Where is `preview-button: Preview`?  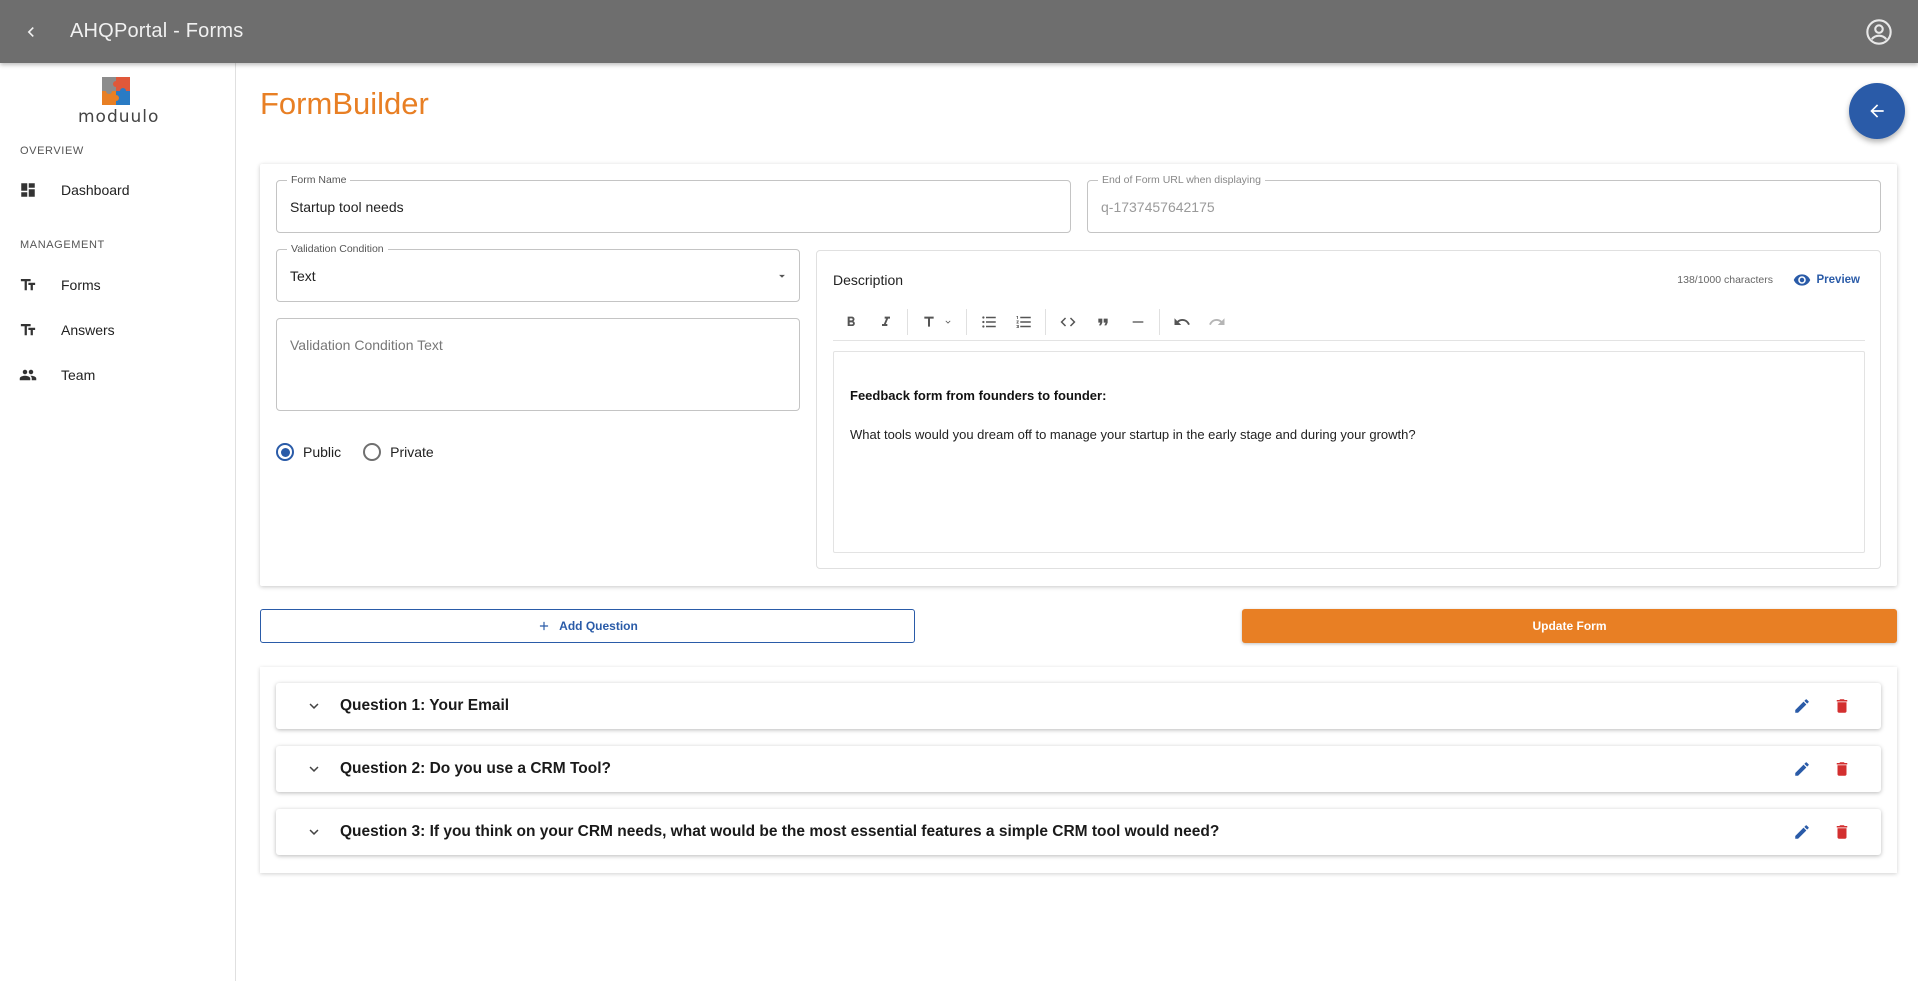 preview-button: Preview is located at coordinates (1826, 280).